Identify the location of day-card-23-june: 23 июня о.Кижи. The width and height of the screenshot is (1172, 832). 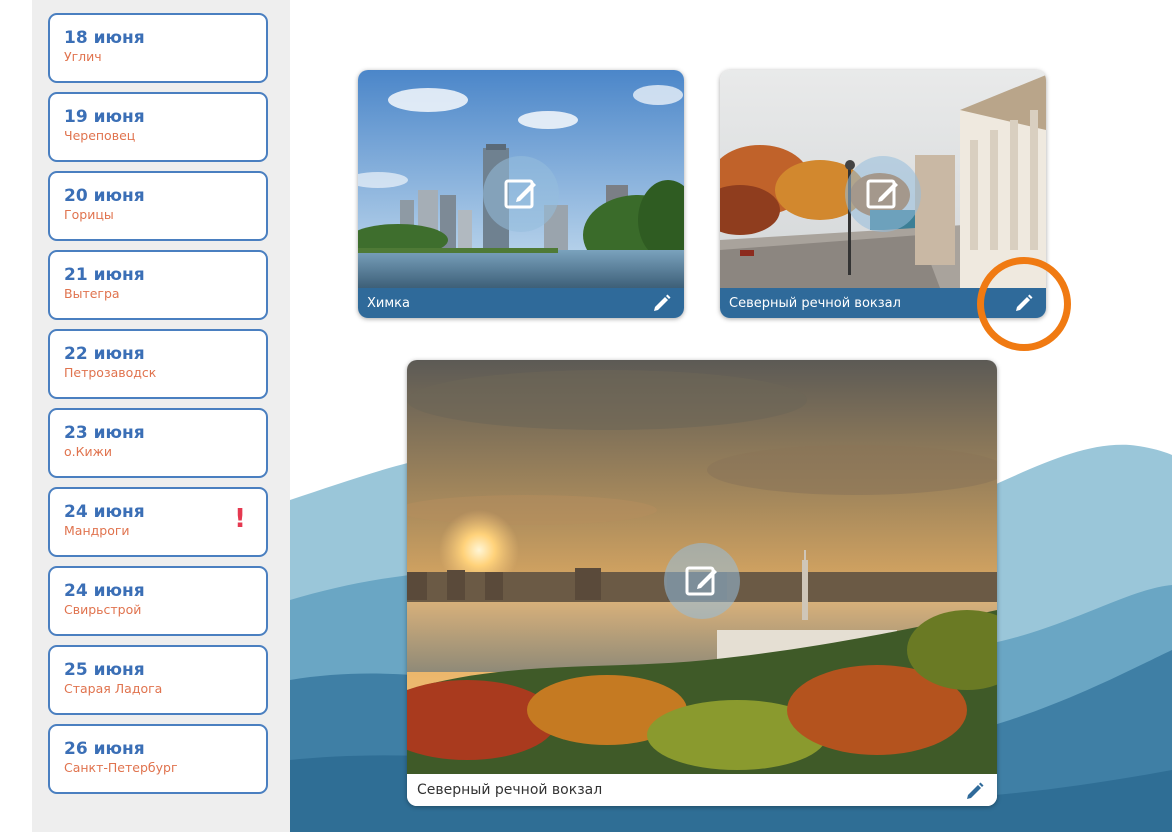
(158, 443).